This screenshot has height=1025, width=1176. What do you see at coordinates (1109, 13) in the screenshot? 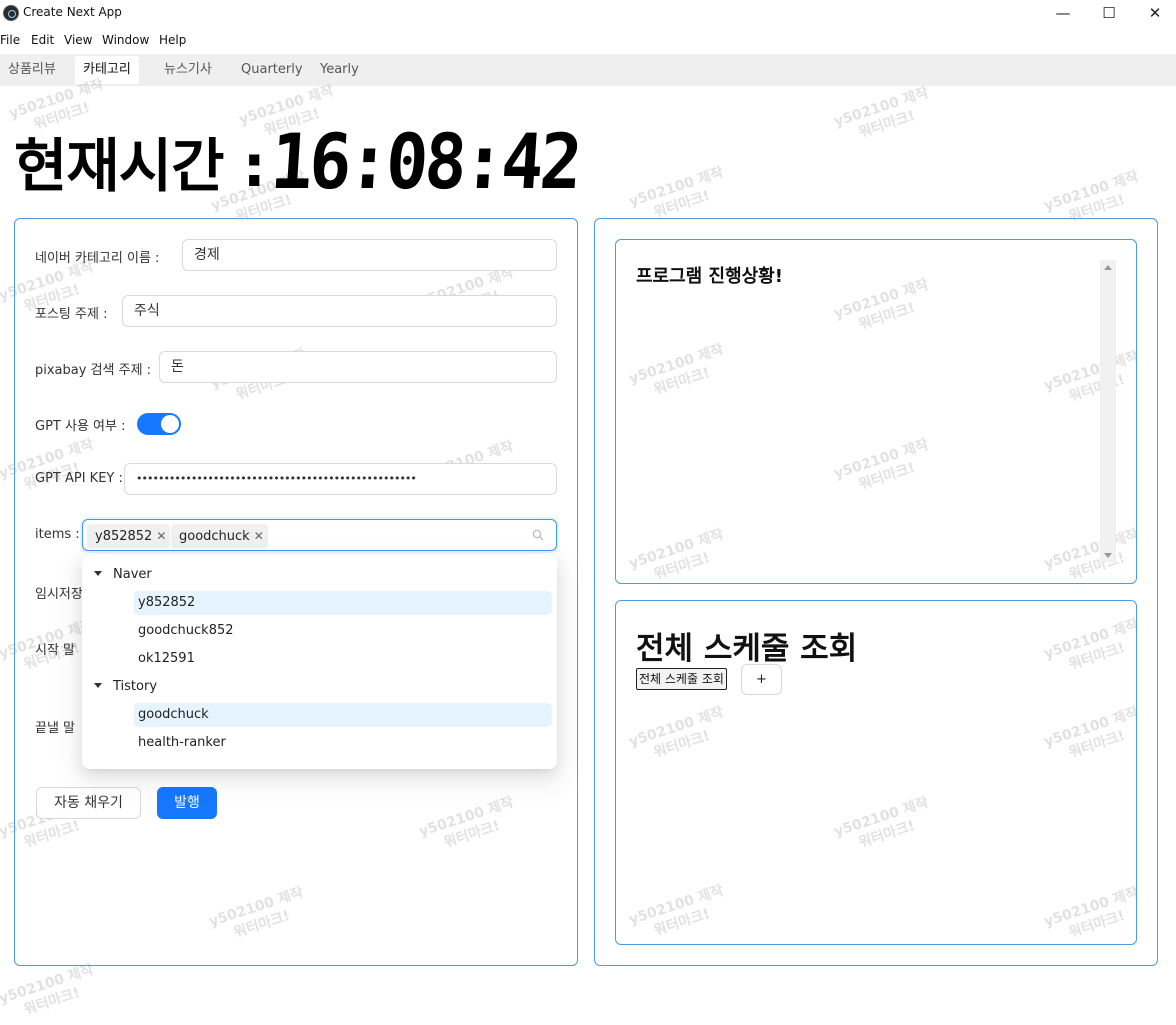
I see `maximize-button: ☐` at bounding box center [1109, 13].